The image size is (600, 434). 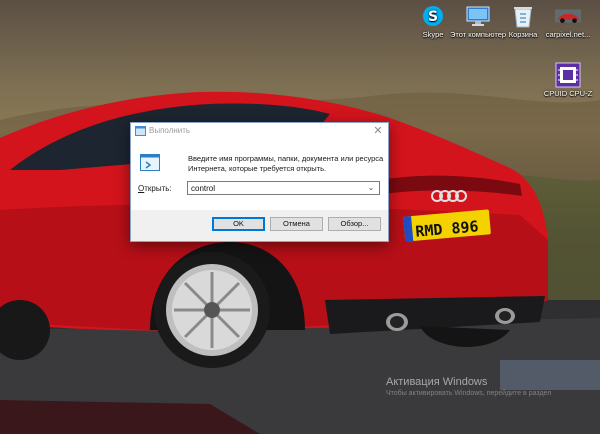 I want to click on recycle-bin-icon, so click(x=523, y=16).